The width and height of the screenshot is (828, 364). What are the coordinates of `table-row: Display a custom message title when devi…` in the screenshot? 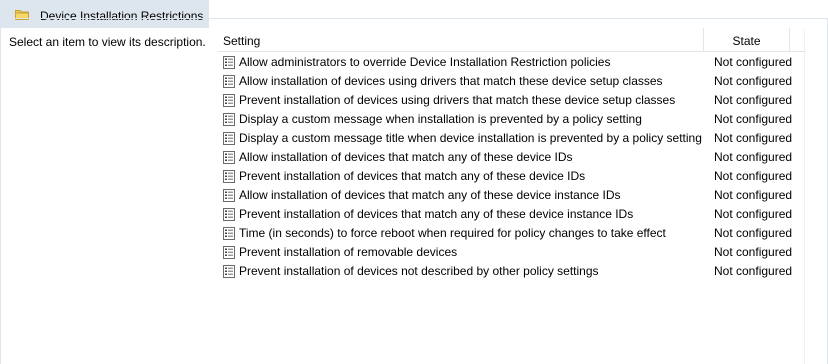 It's located at (512, 138).